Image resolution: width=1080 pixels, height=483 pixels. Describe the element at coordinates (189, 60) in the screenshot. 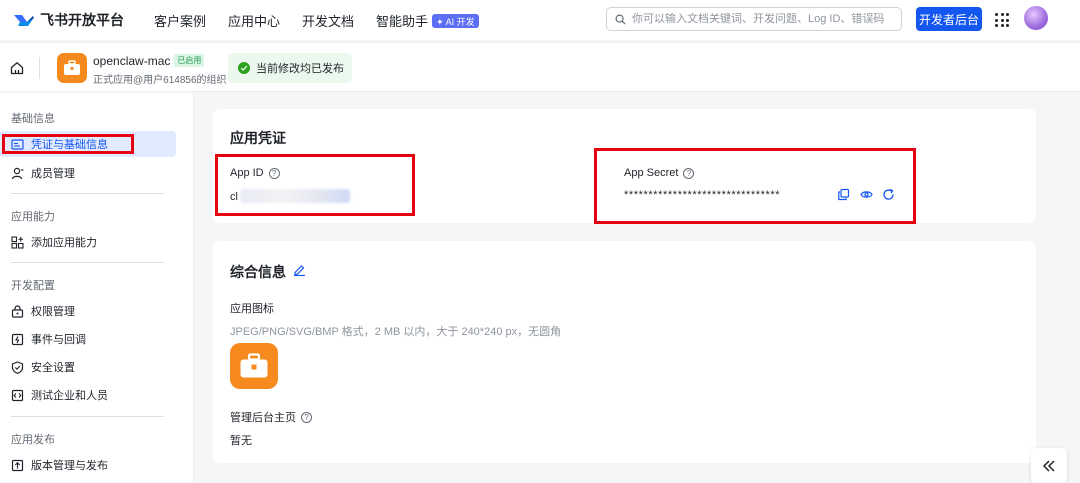

I see `status-badge: 已启用` at that location.